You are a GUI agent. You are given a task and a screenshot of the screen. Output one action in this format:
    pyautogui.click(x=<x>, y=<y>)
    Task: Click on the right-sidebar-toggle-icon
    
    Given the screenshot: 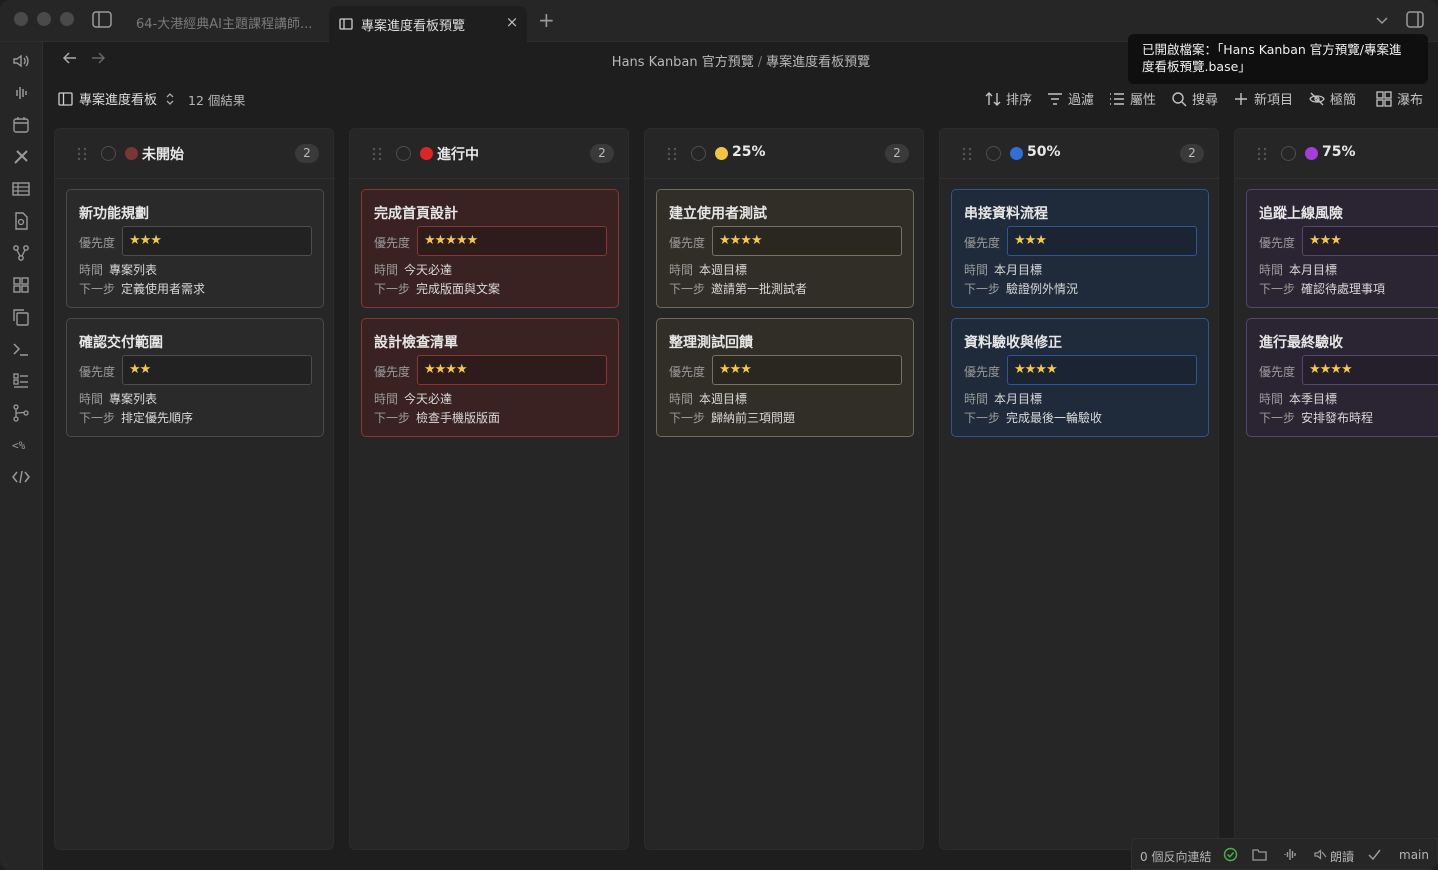 What is the action you would take?
    pyautogui.click(x=1415, y=19)
    